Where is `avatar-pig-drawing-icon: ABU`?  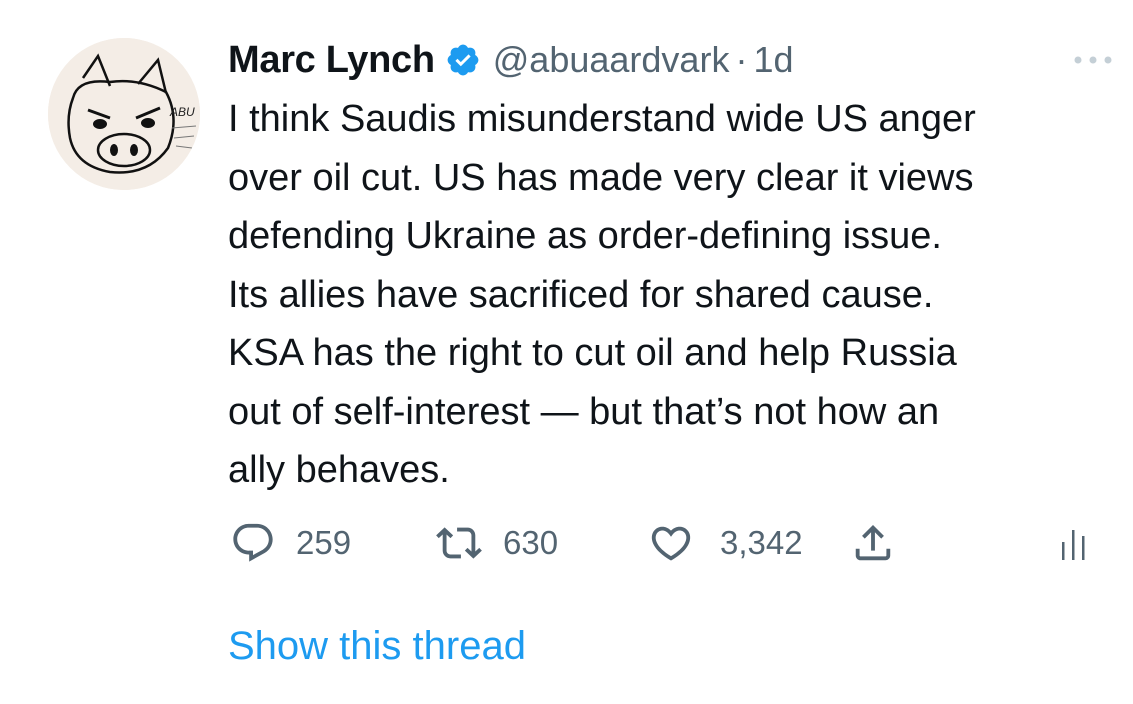
avatar-pig-drawing-icon: ABU is located at coordinates (124, 114).